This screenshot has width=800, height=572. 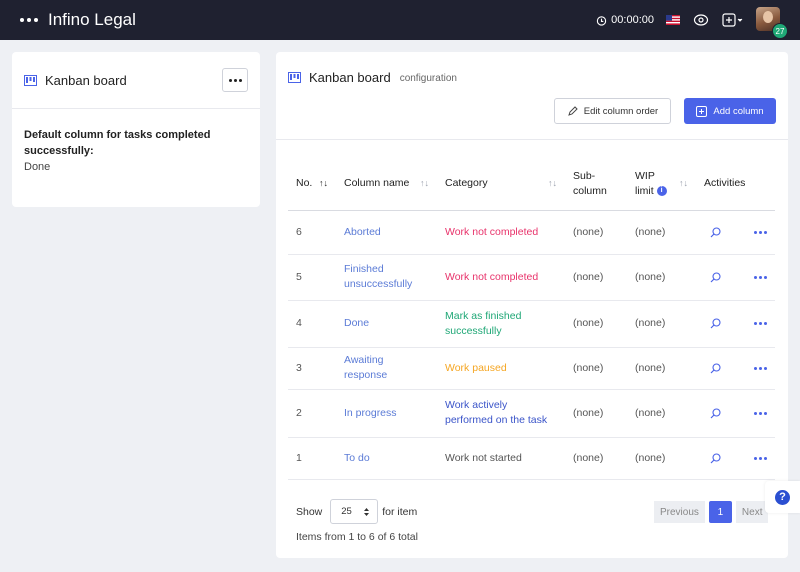 I want to click on category-label: Work actively performed on the task, so click(x=496, y=412).